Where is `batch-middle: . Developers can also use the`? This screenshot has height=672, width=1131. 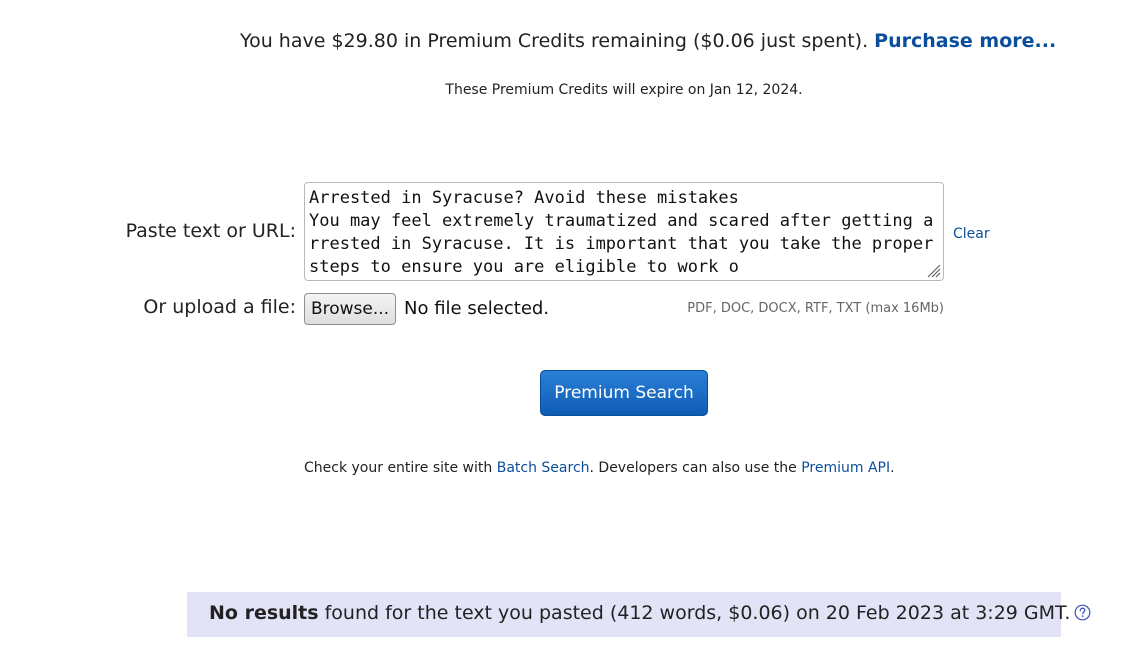 batch-middle: . Developers can also use the is located at coordinates (695, 468).